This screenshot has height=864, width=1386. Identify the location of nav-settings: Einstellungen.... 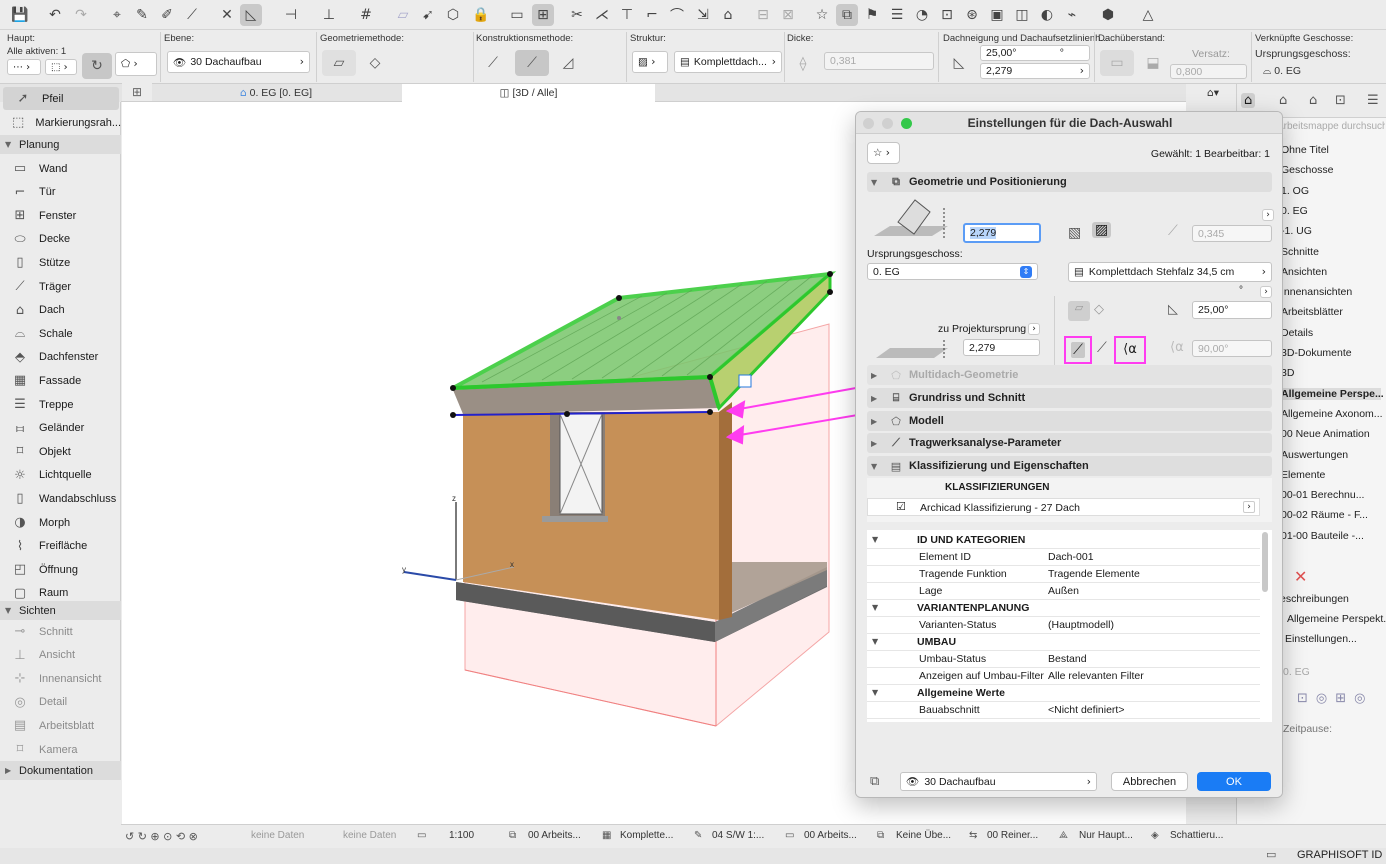
(1321, 639).